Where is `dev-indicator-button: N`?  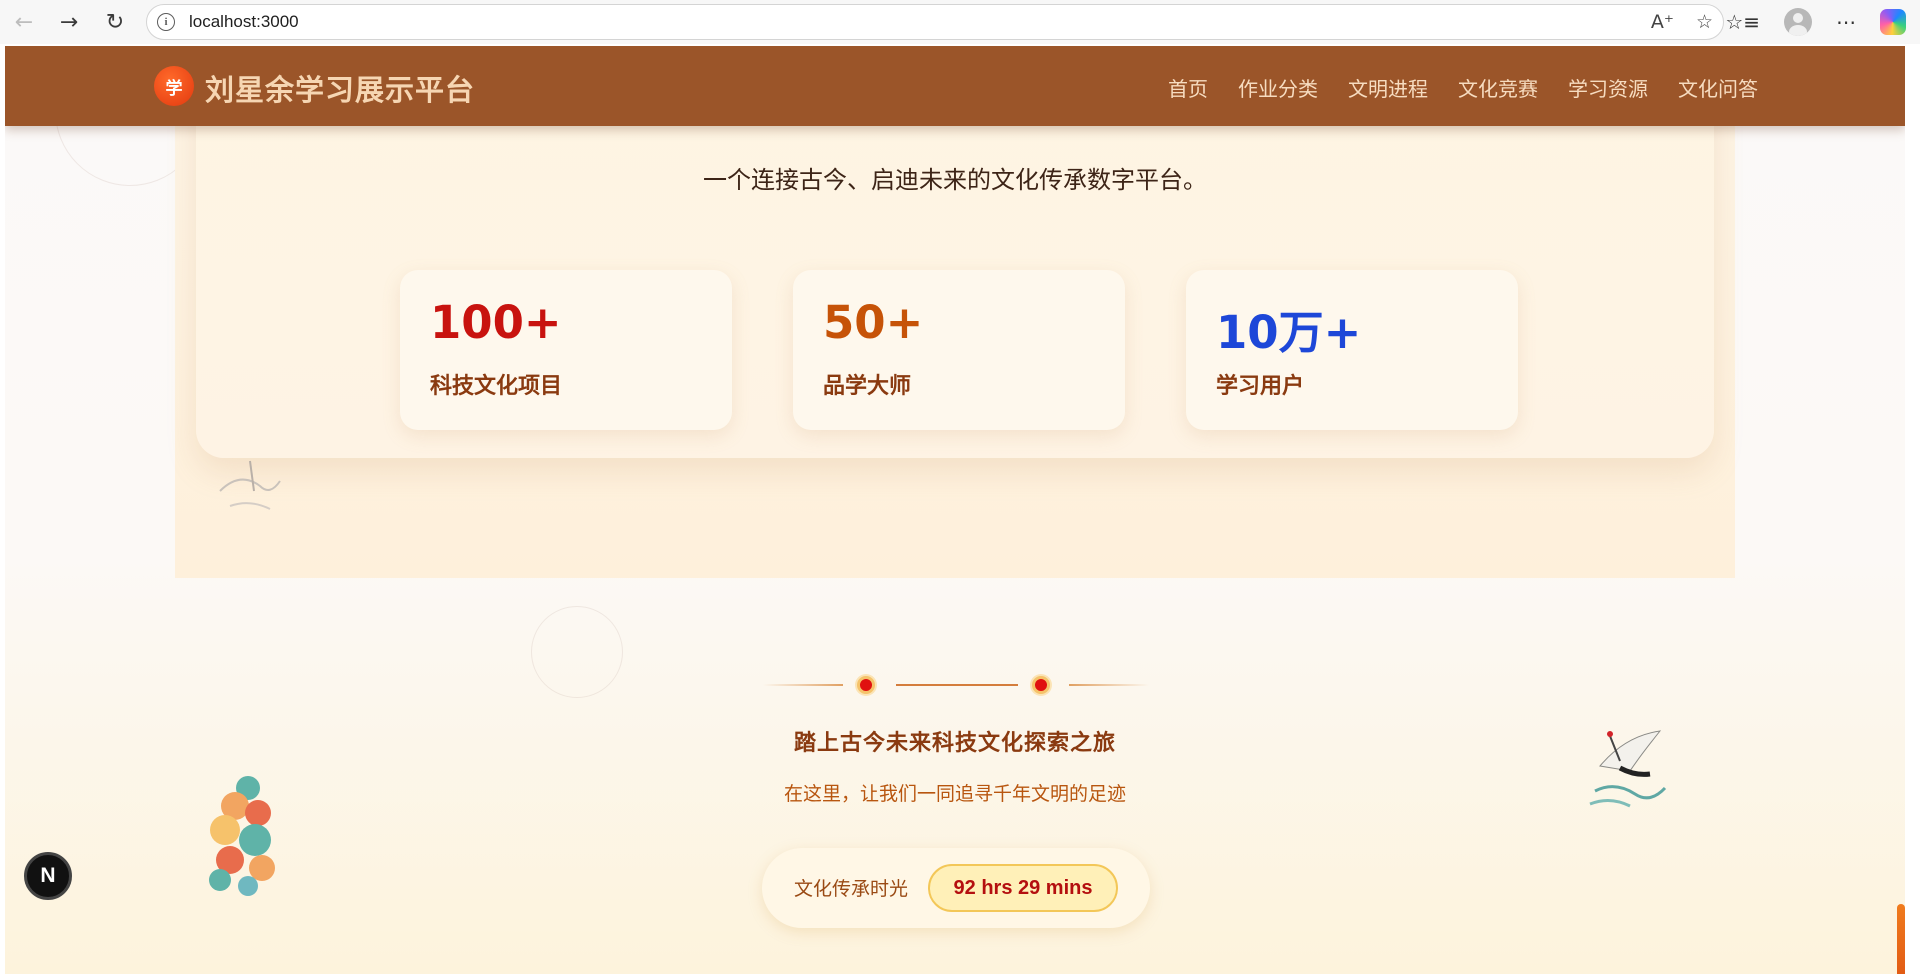
dev-indicator-button: N is located at coordinates (48, 876).